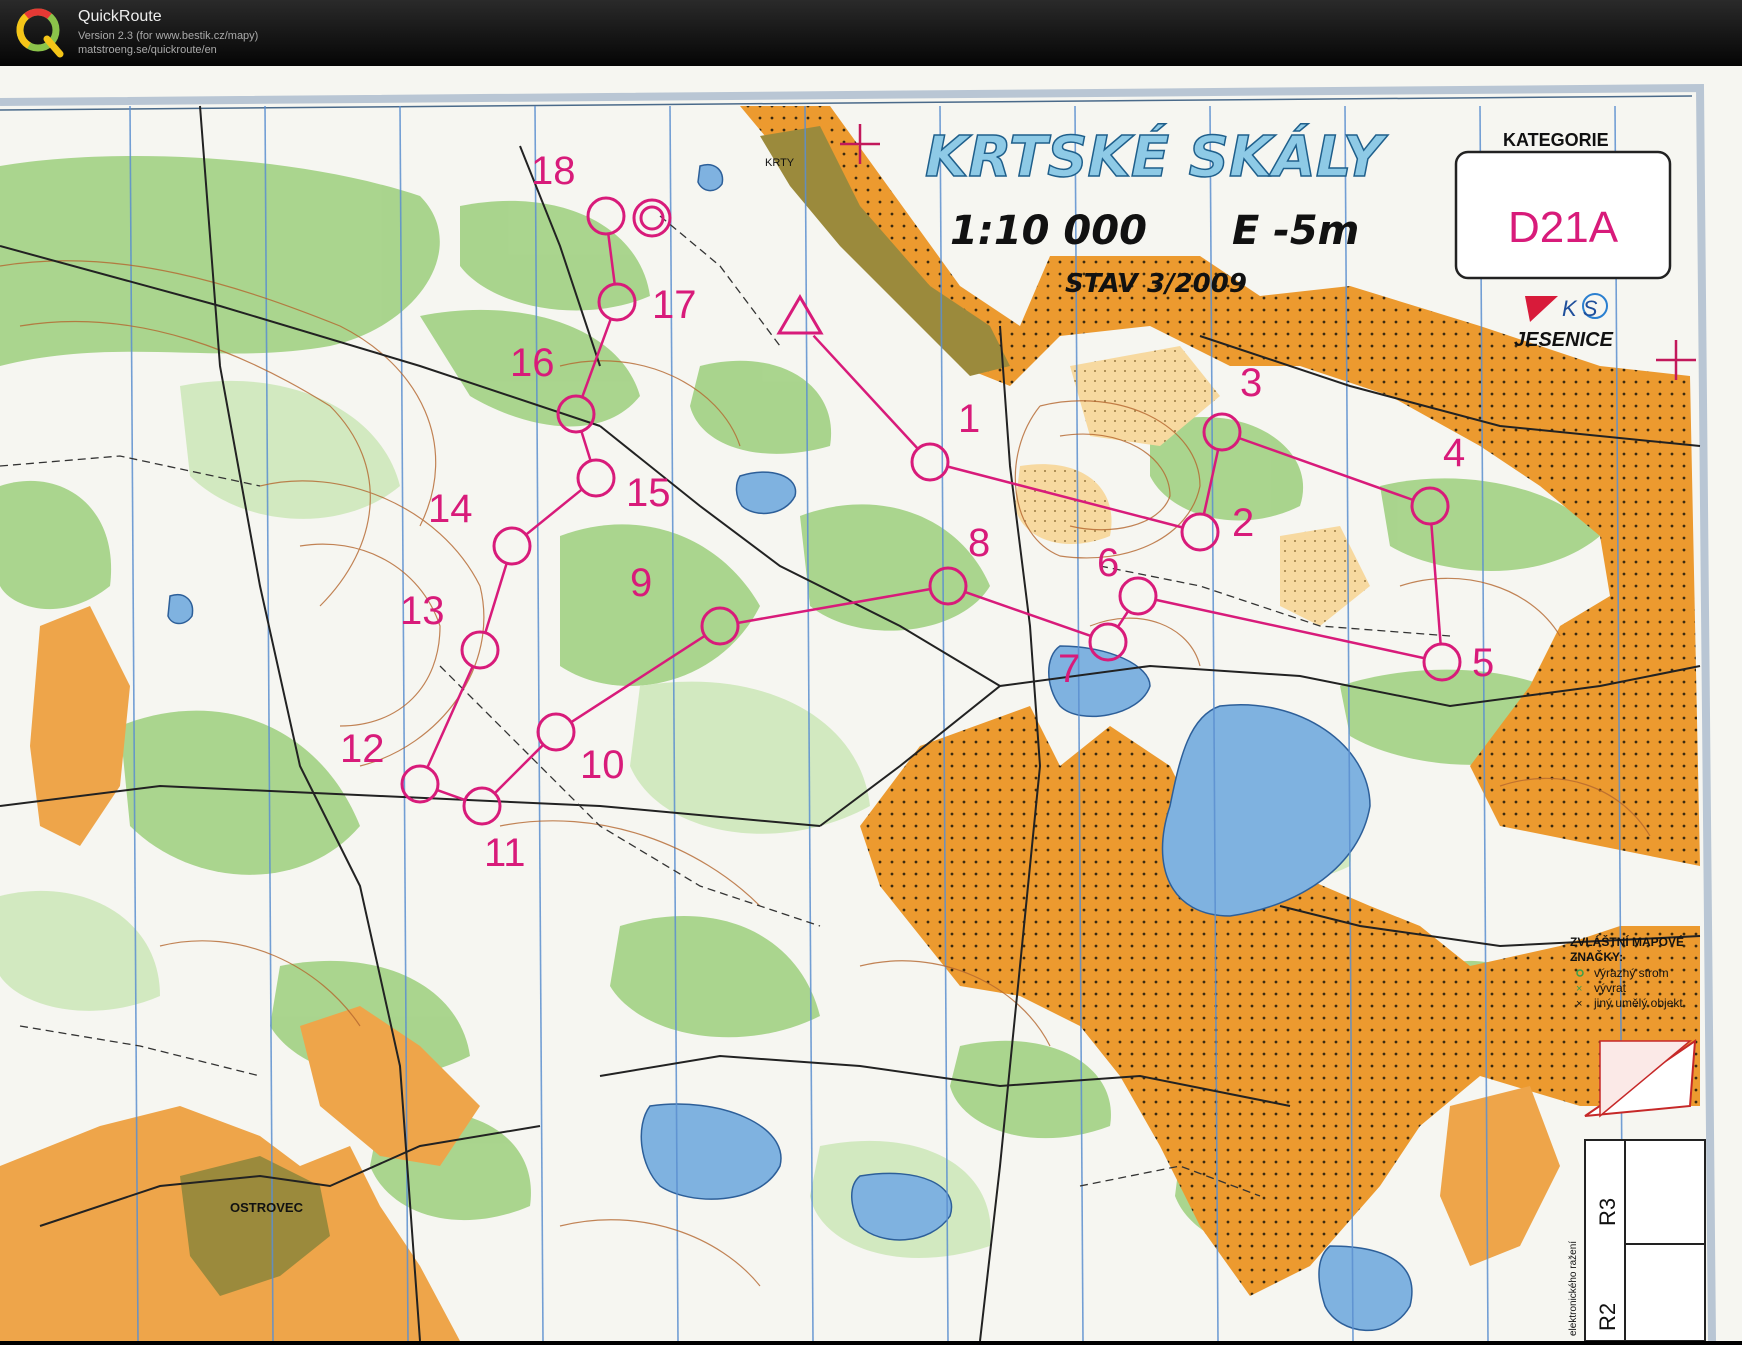 The width and height of the screenshot is (1742, 1345). I want to click on manmade-object-icon: ×, so click(1579, 1004).